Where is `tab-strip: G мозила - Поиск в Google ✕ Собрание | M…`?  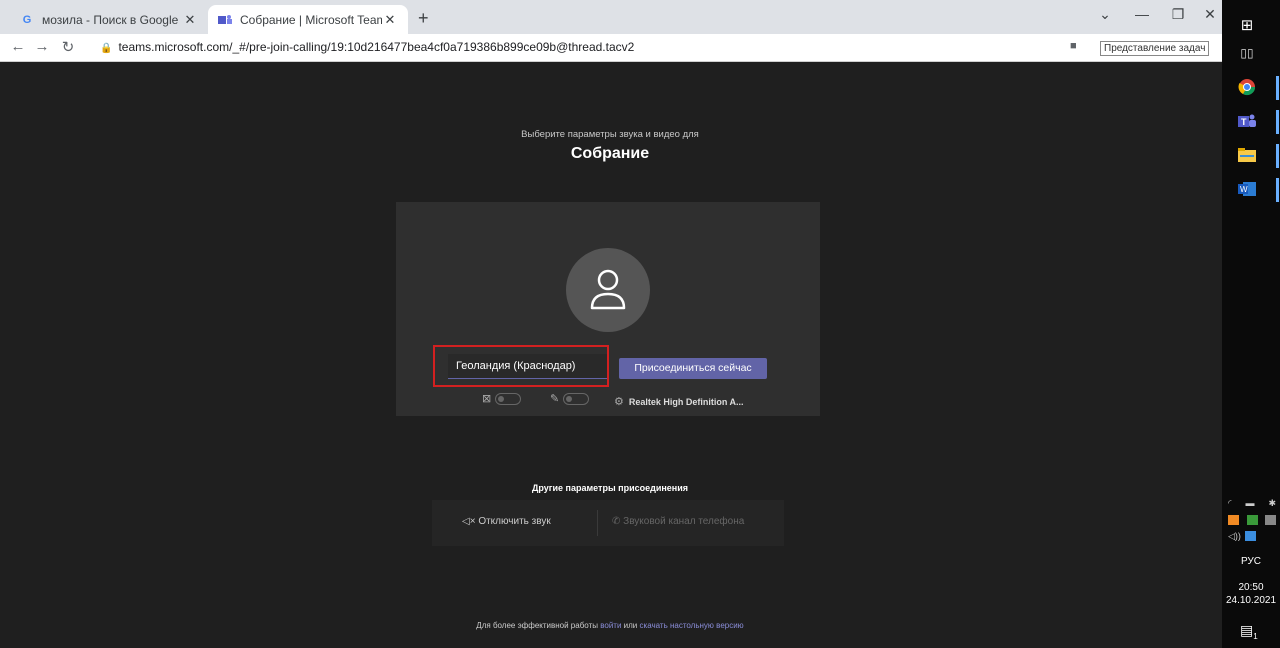
tab-strip: G мозила - Поиск в Google ✕ Собрание | M… is located at coordinates (611, 17).